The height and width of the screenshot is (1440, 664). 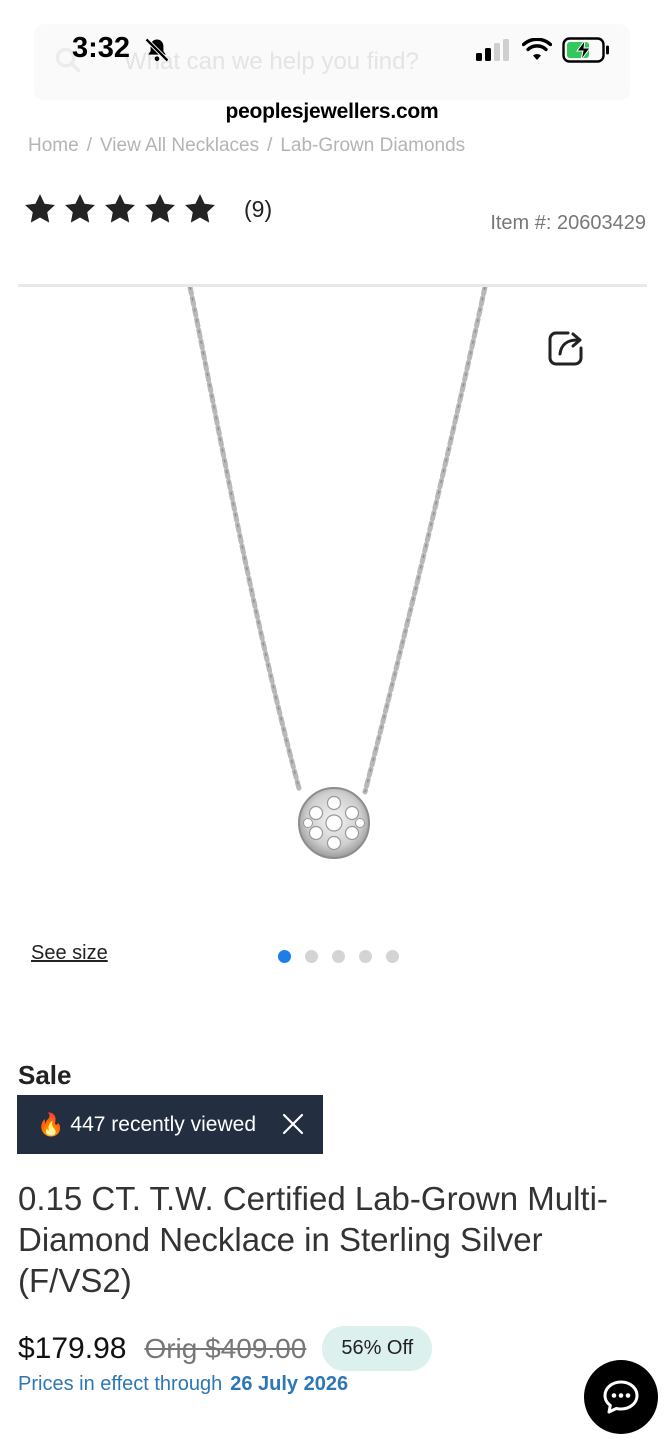 What do you see at coordinates (289, 1384) in the screenshot?
I see `prices-effect-date: 26 July 2026` at bounding box center [289, 1384].